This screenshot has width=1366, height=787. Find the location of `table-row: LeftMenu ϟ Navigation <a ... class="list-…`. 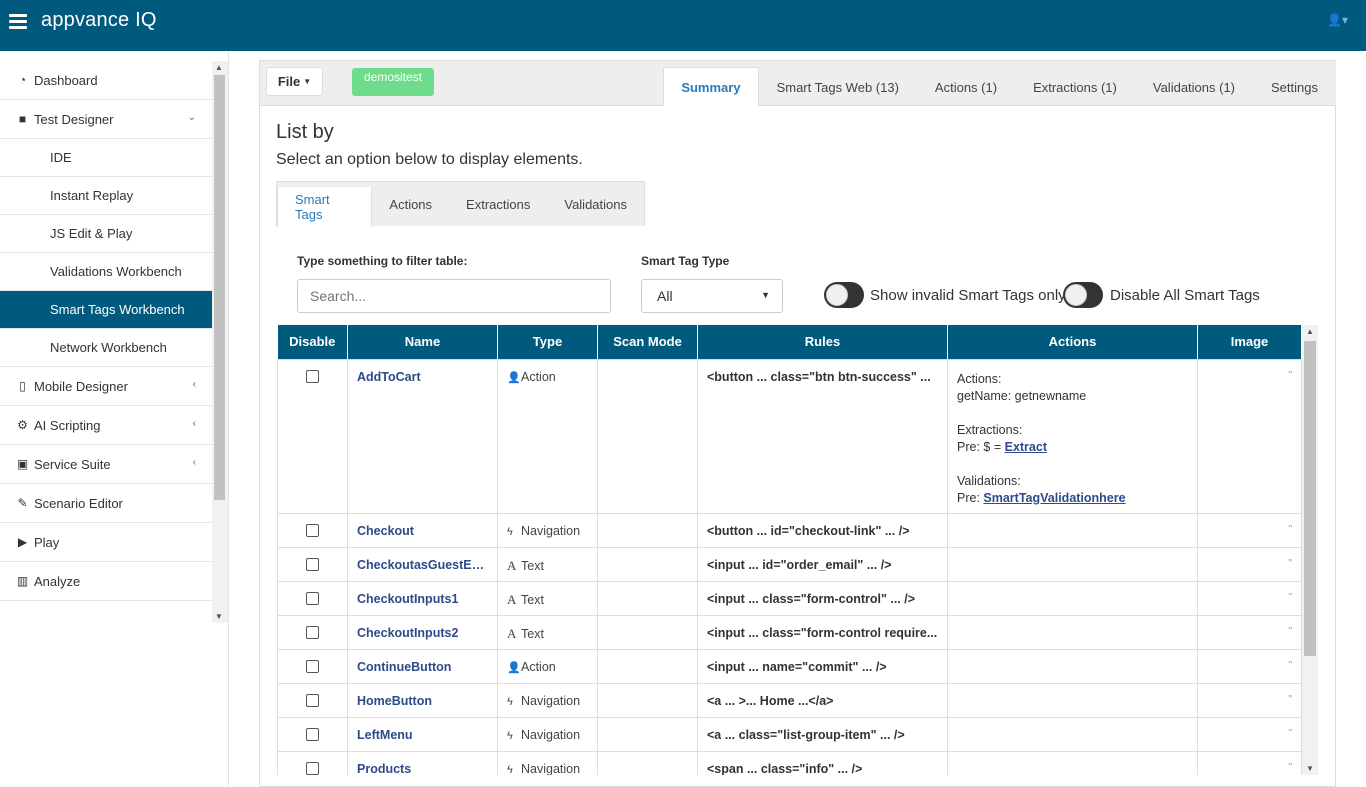

table-row: LeftMenu ϟ Navigation <a ... class="list-… is located at coordinates (789, 734).